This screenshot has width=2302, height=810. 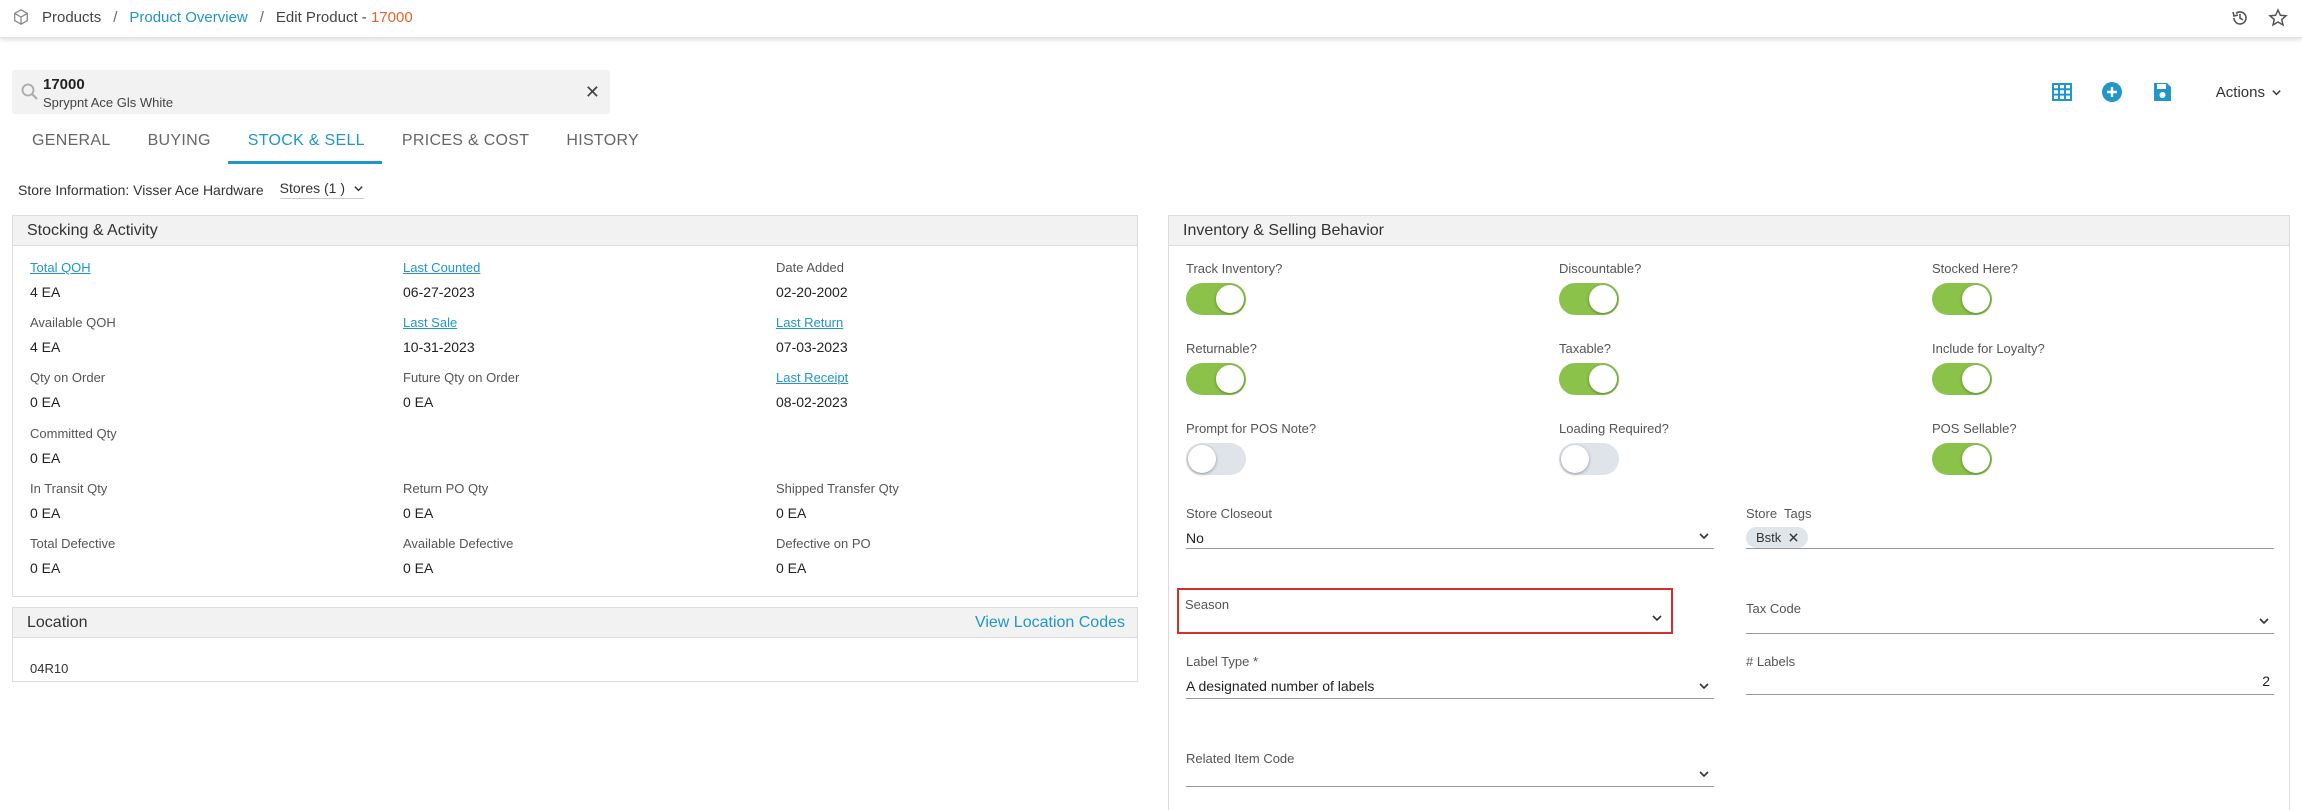 I want to click on loading-required-switch, so click(x=1589, y=459).